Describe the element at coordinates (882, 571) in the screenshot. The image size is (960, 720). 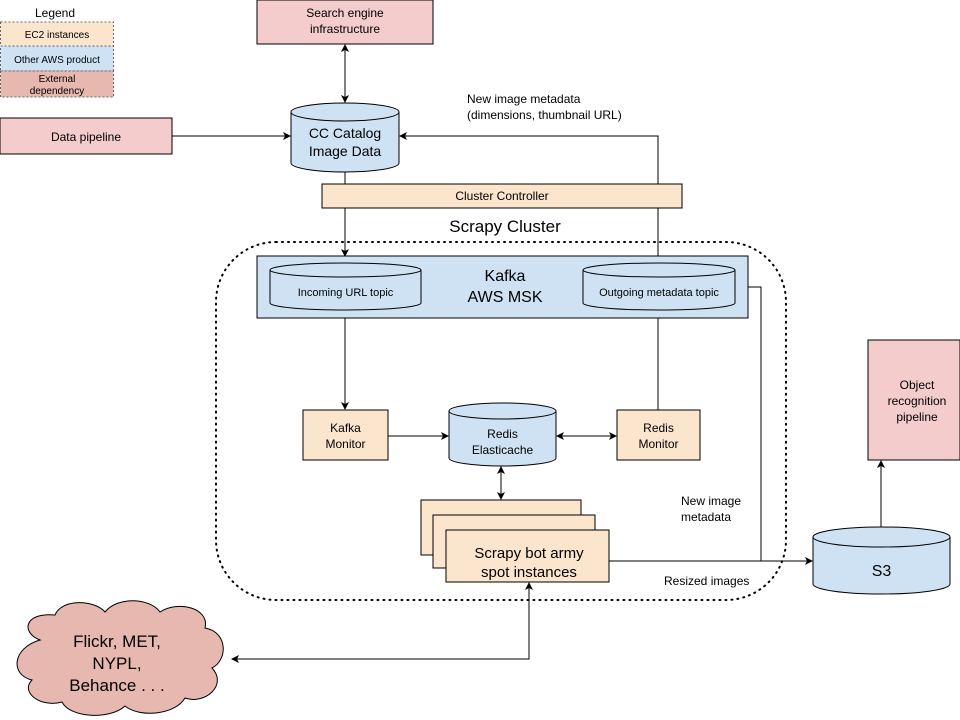
I see `s3-label: S3` at that location.